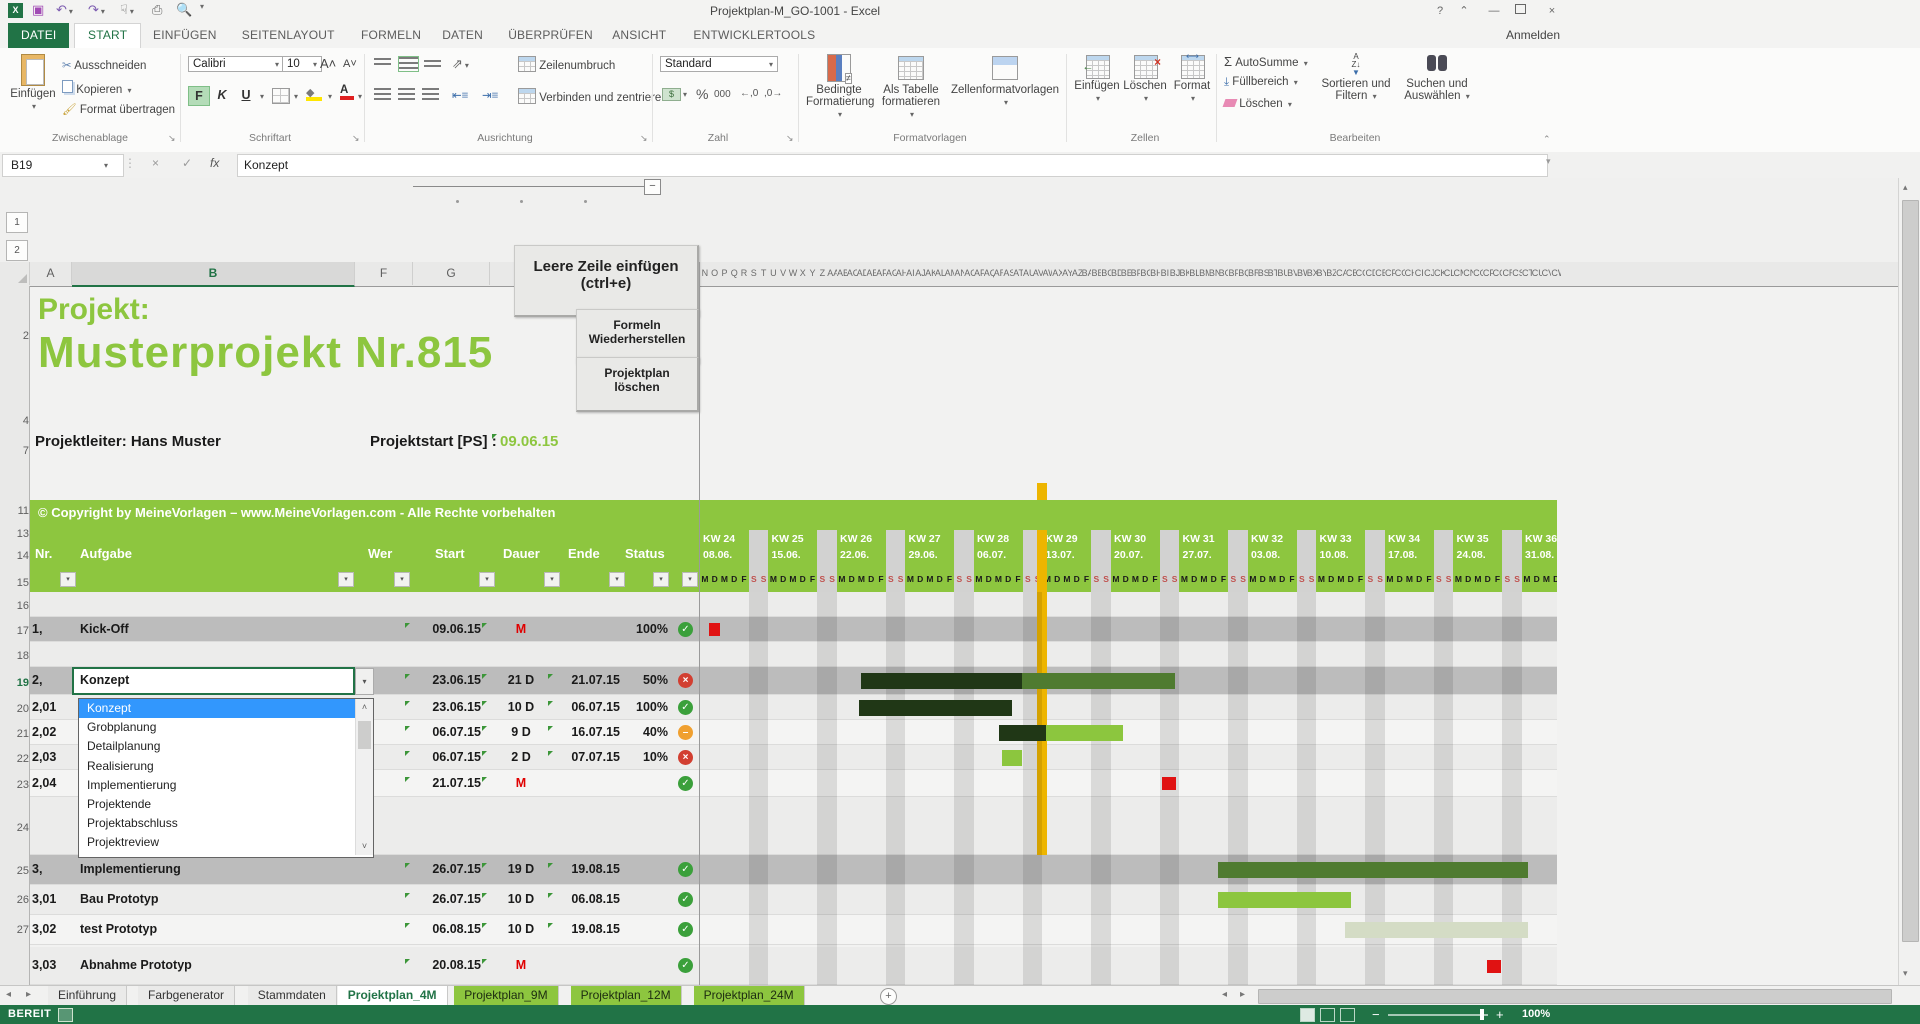  Describe the element at coordinates (674, 94) in the screenshot. I see `currency-icon: $ ▾` at that location.